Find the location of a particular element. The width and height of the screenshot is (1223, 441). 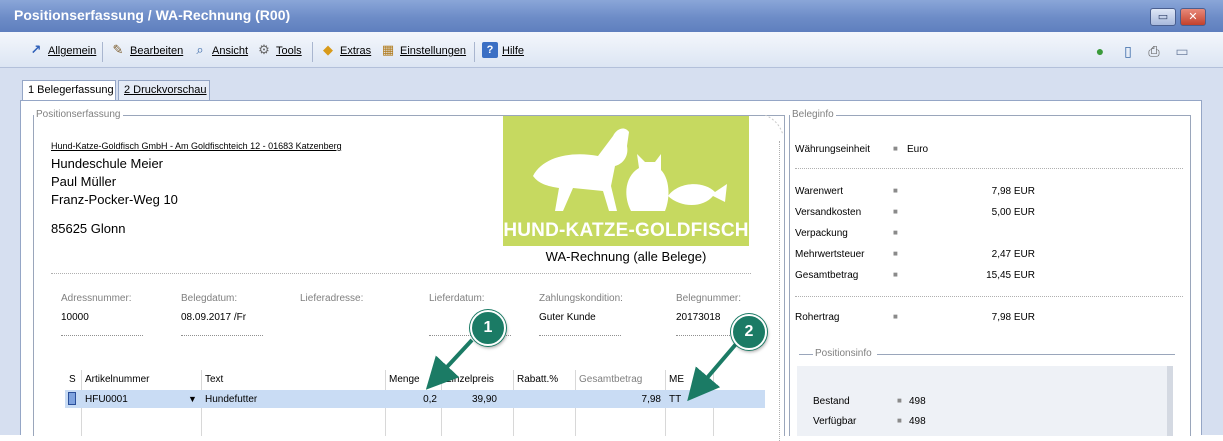

callout-arrows is located at coordinates (581, 370).